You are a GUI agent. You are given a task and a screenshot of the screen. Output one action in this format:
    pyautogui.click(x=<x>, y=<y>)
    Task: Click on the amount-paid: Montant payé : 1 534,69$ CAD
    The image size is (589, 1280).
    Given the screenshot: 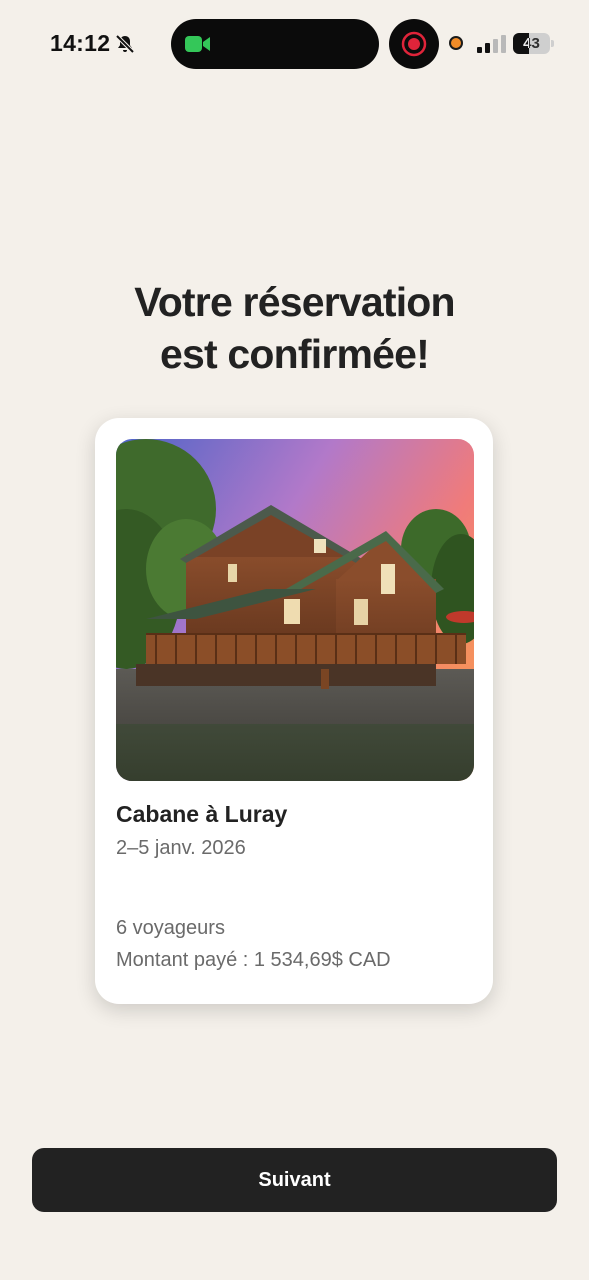 What is the action you would take?
    pyautogui.click(x=253, y=960)
    